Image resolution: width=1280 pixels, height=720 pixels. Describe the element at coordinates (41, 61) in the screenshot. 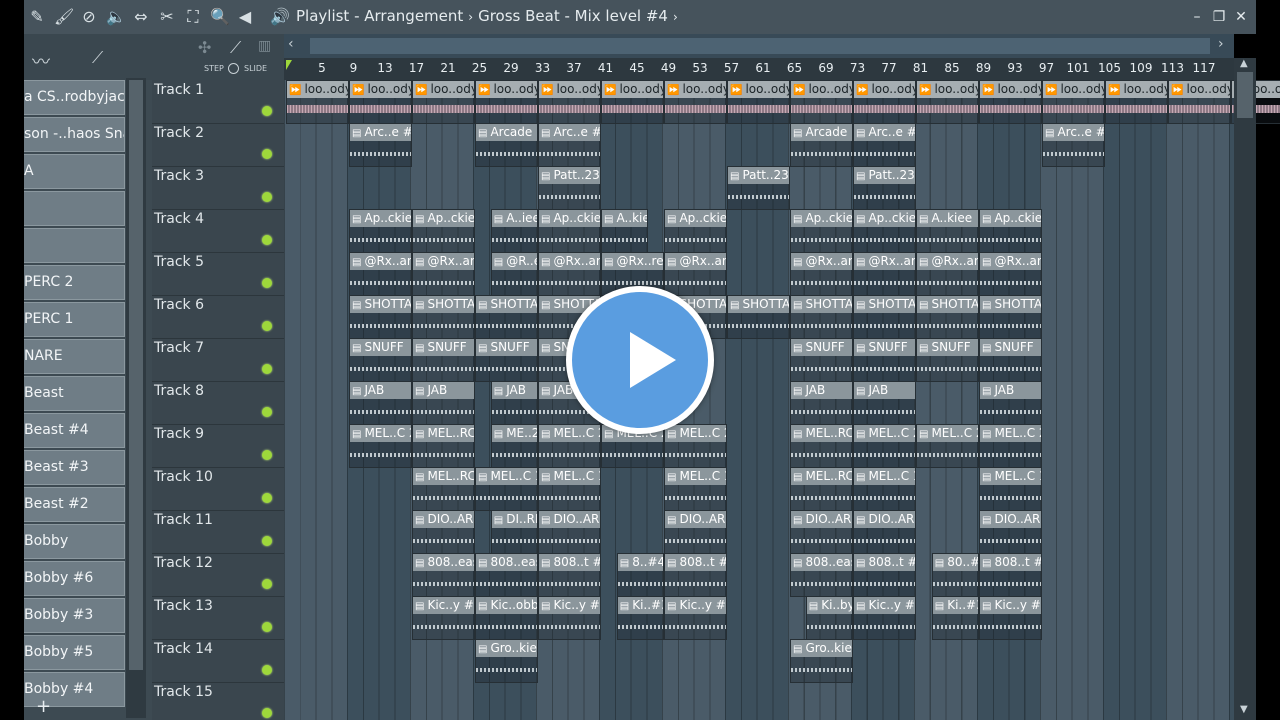

I see `waveform-icon: 〰` at that location.